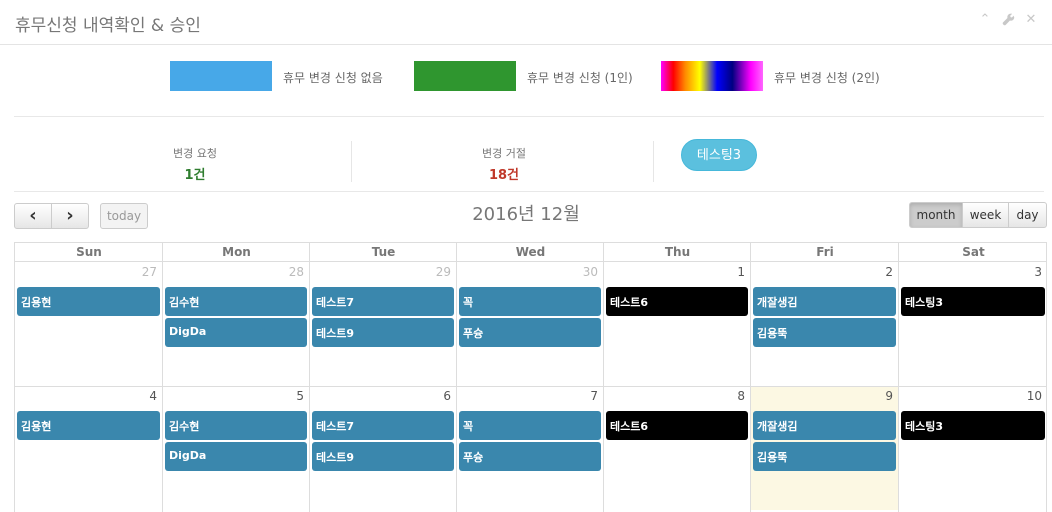  I want to click on collapse-icon: ⌃, so click(985, 20).